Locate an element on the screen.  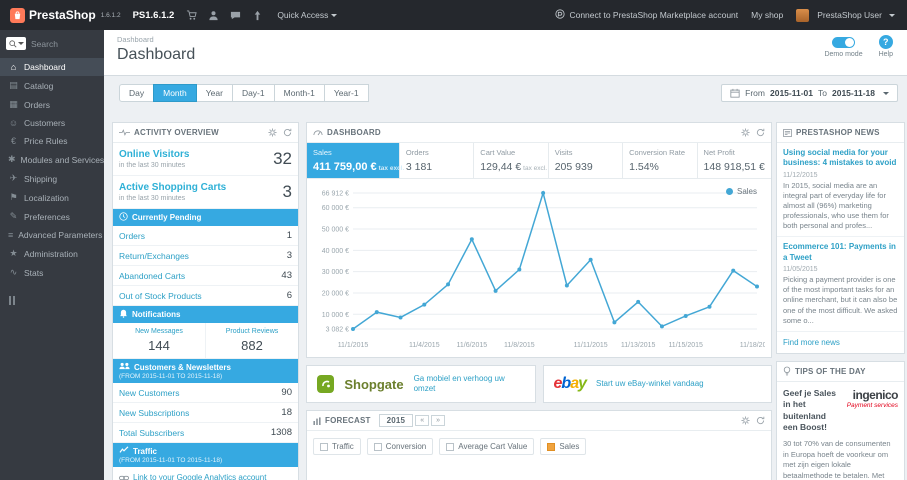
clock-icon is located at coordinates (123, 217).